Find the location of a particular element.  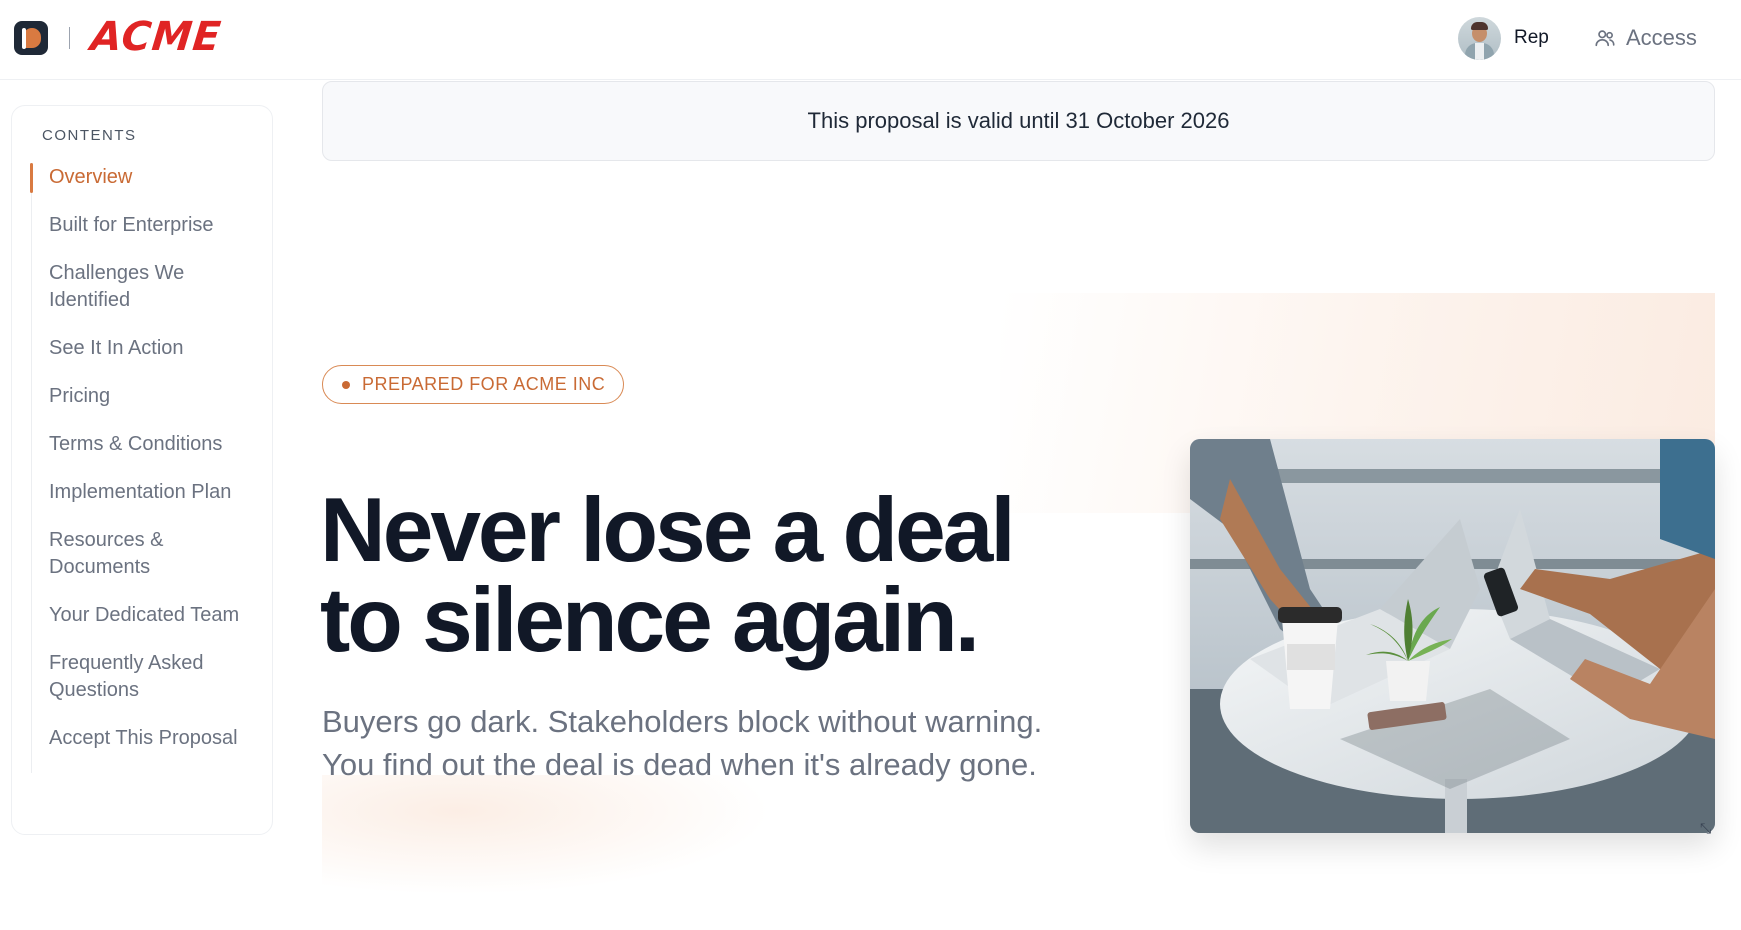

access-button: Access is located at coordinates (1645, 38).